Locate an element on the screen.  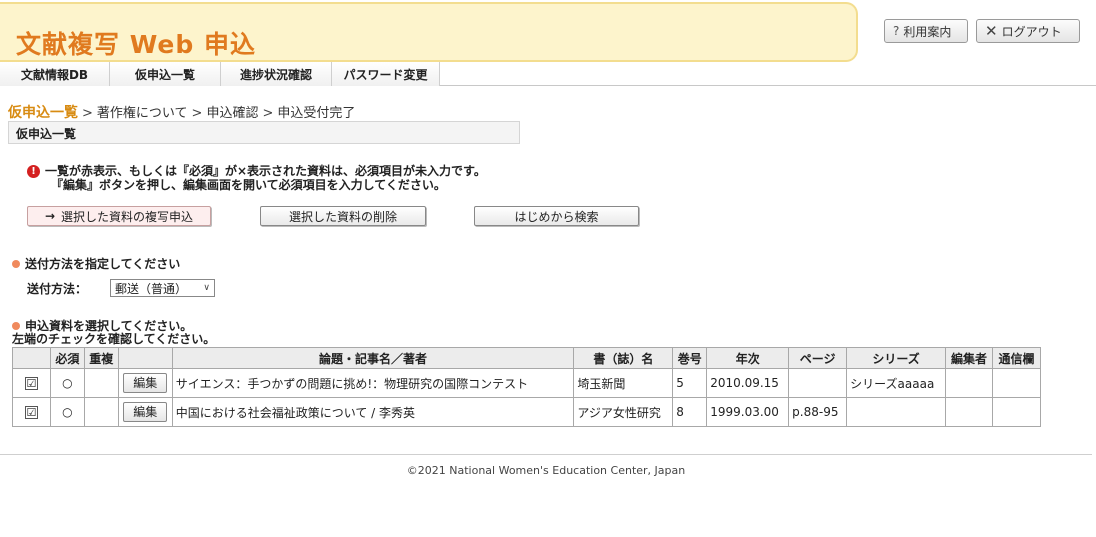
col-header-page: ページ is located at coordinates (818, 358).